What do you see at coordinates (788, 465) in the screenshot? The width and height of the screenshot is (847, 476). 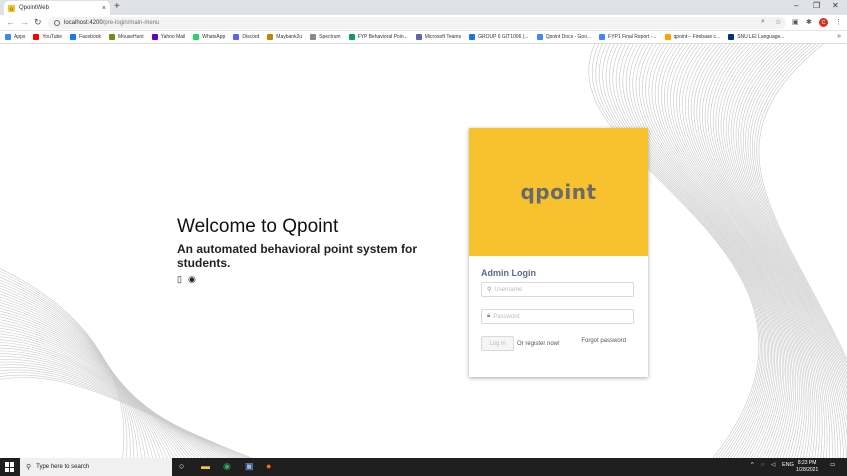 I see `language-indicator: ENG` at bounding box center [788, 465].